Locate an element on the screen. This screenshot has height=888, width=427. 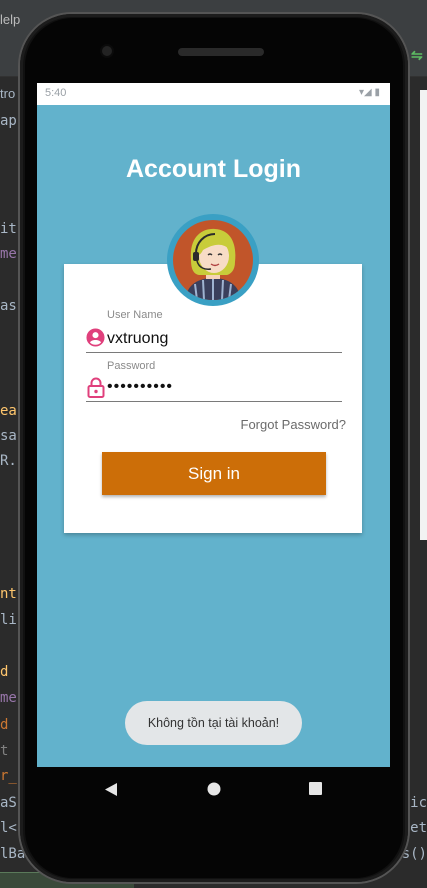
user-icon is located at coordinates (95, 340).